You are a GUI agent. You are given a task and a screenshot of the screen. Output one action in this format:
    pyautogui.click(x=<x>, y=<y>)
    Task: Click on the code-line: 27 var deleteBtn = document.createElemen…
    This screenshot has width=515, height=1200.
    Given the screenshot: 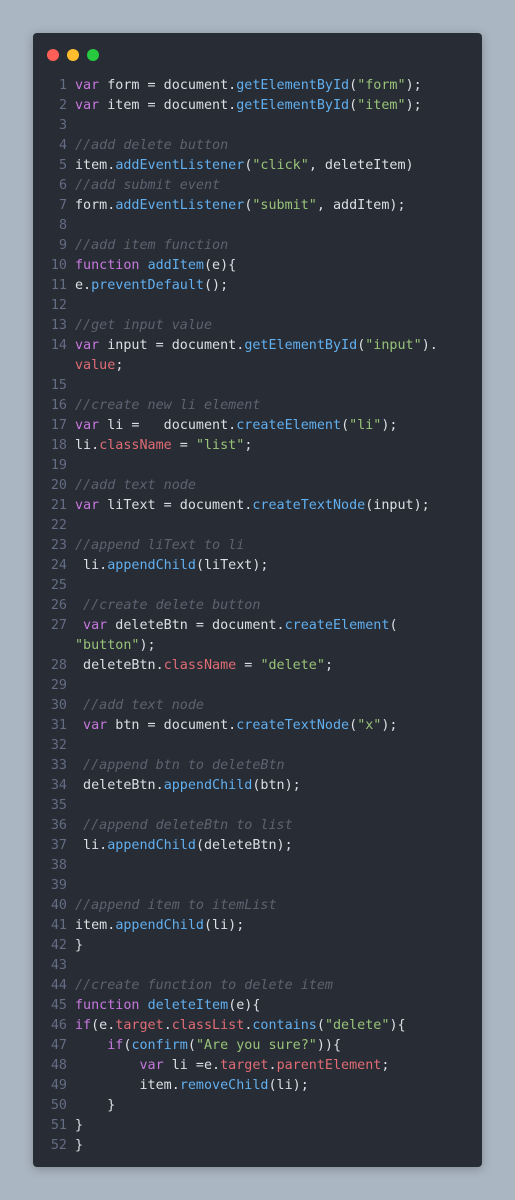 What is the action you would take?
    pyautogui.click(x=257, y=626)
    